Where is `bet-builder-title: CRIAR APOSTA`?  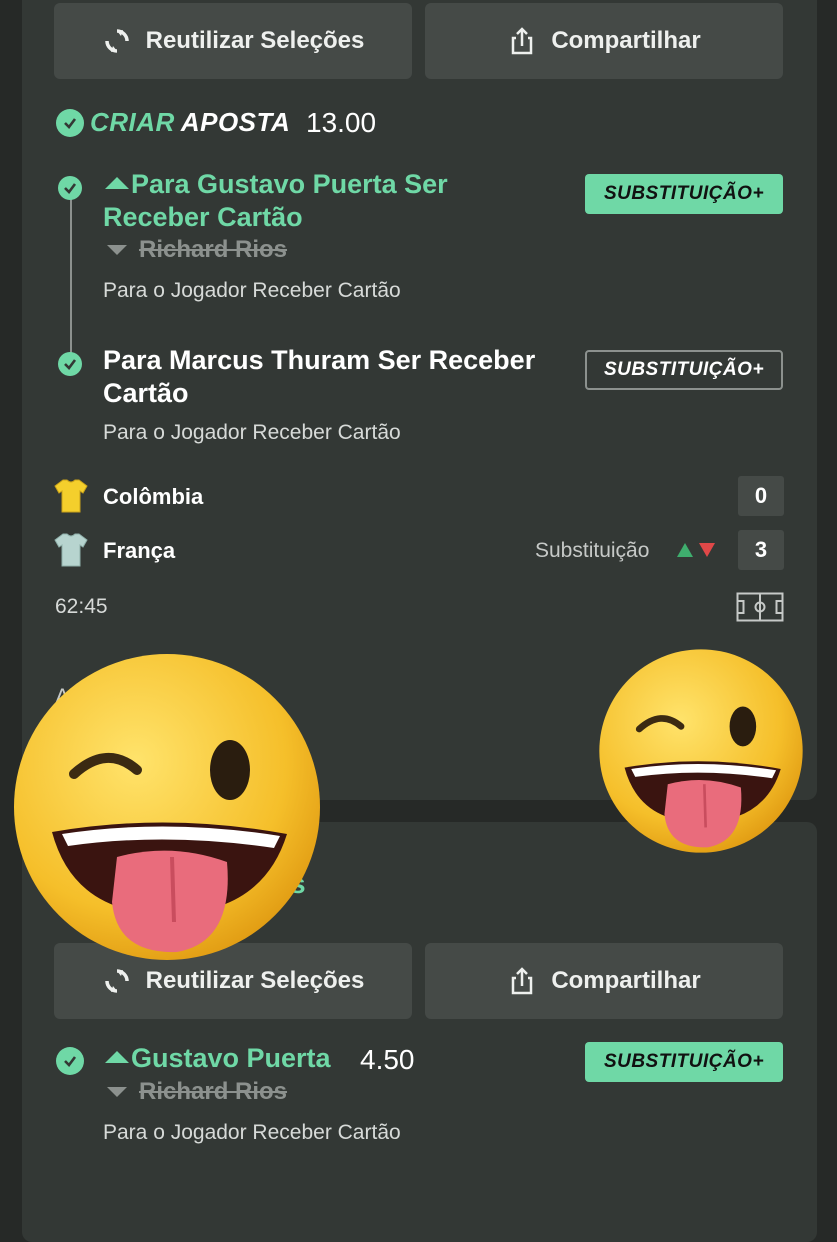
bet-builder-title: CRIAR APOSTA is located at coordinates (190, 122).